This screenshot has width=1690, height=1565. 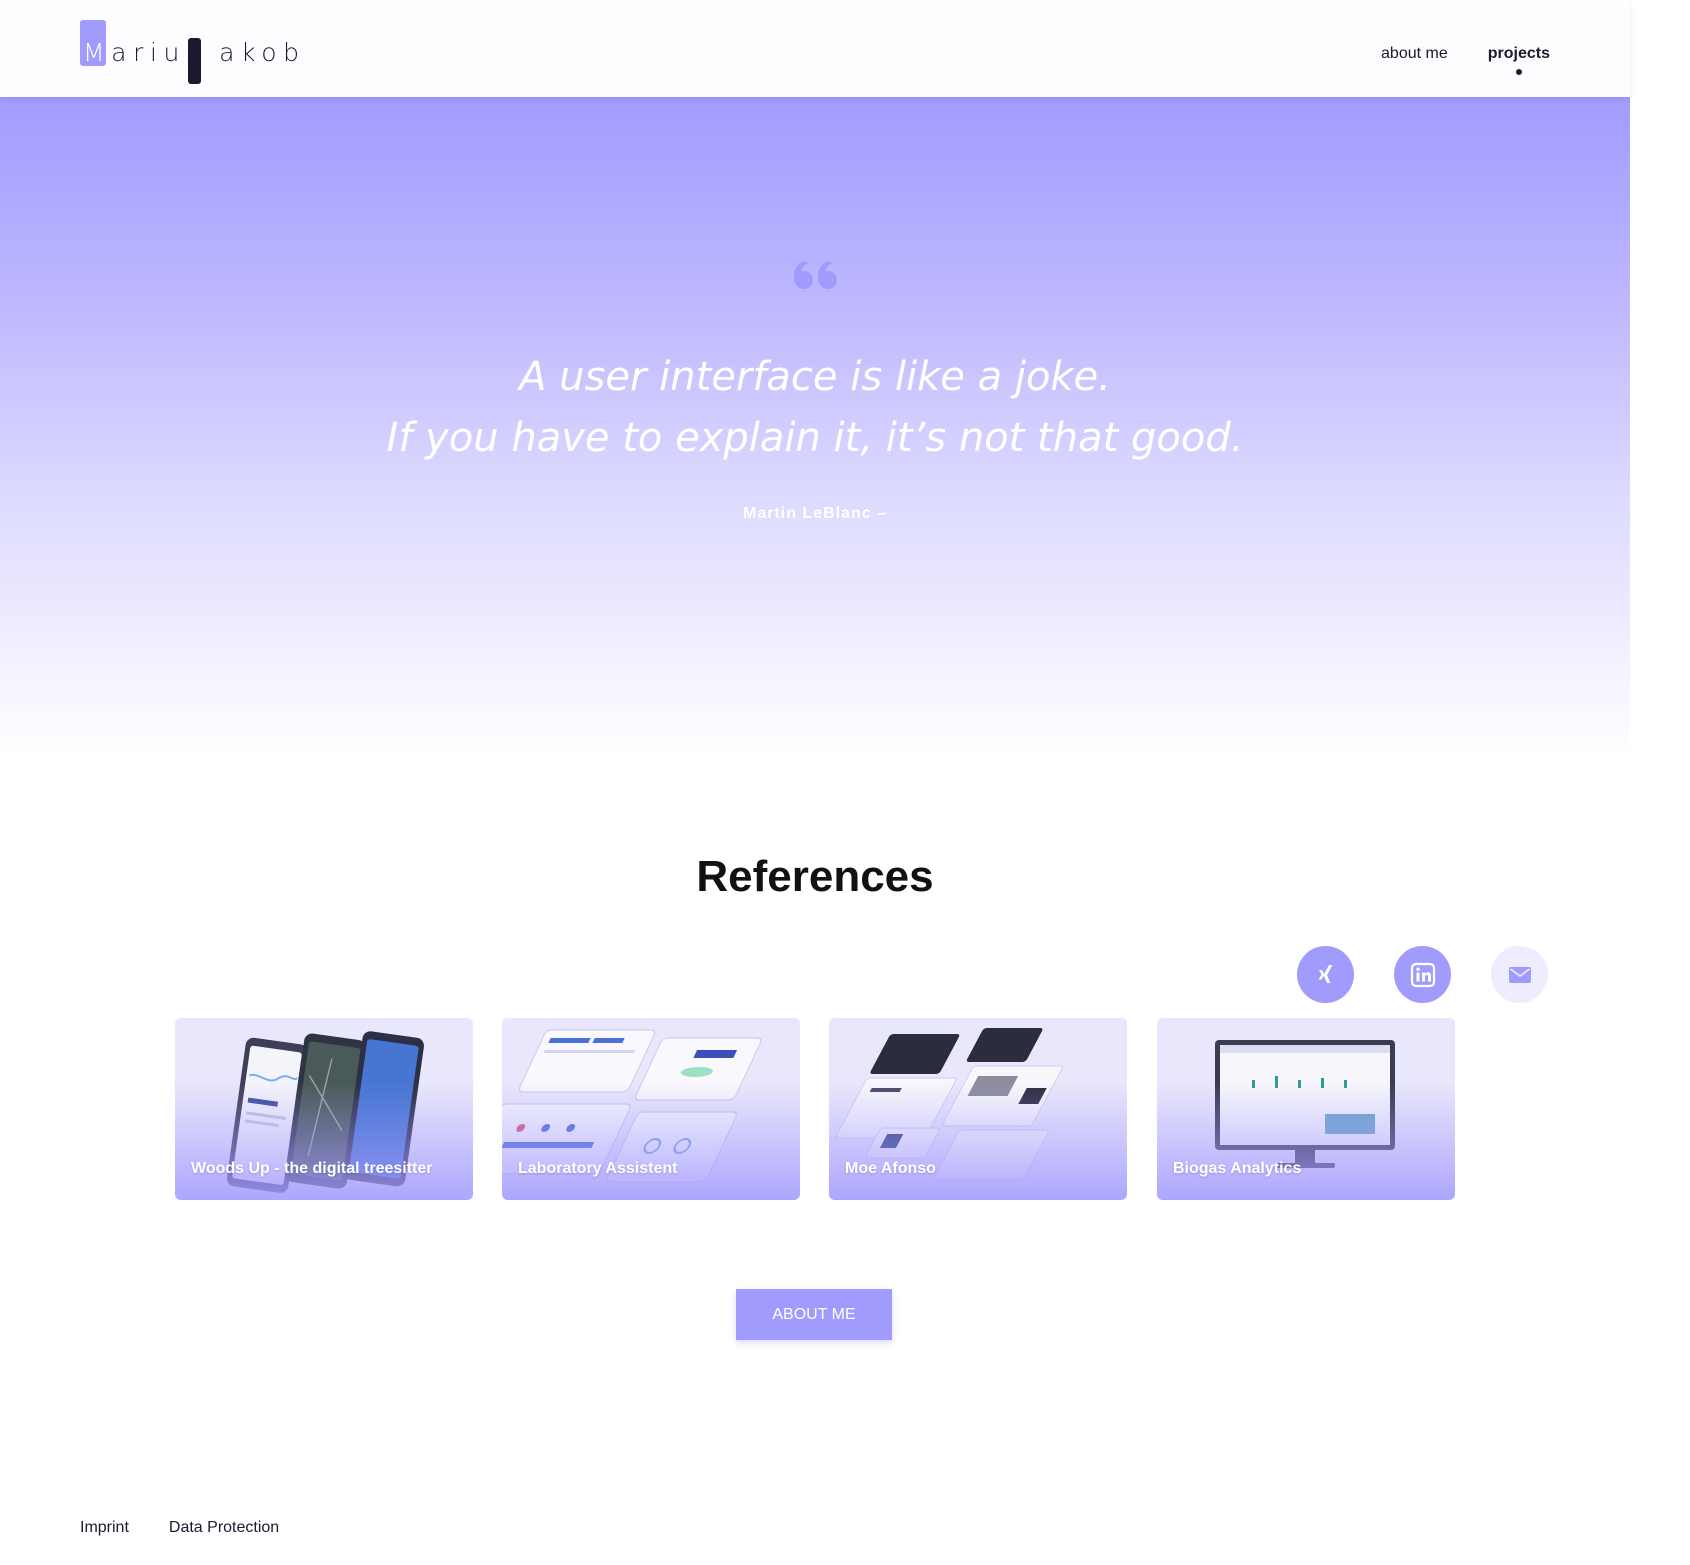 What do you see at coordinates (1519, 60) in the screenshot?
I see `nav-projects: projects` at bounding box center [1519, 60].